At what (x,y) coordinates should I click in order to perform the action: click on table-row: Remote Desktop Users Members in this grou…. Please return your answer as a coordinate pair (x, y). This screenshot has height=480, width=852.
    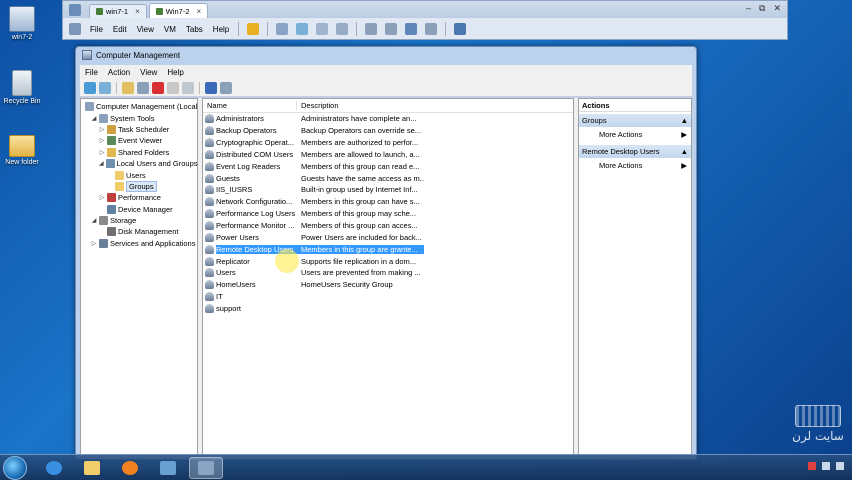
    Looking at the image, I should click on (388, 249).